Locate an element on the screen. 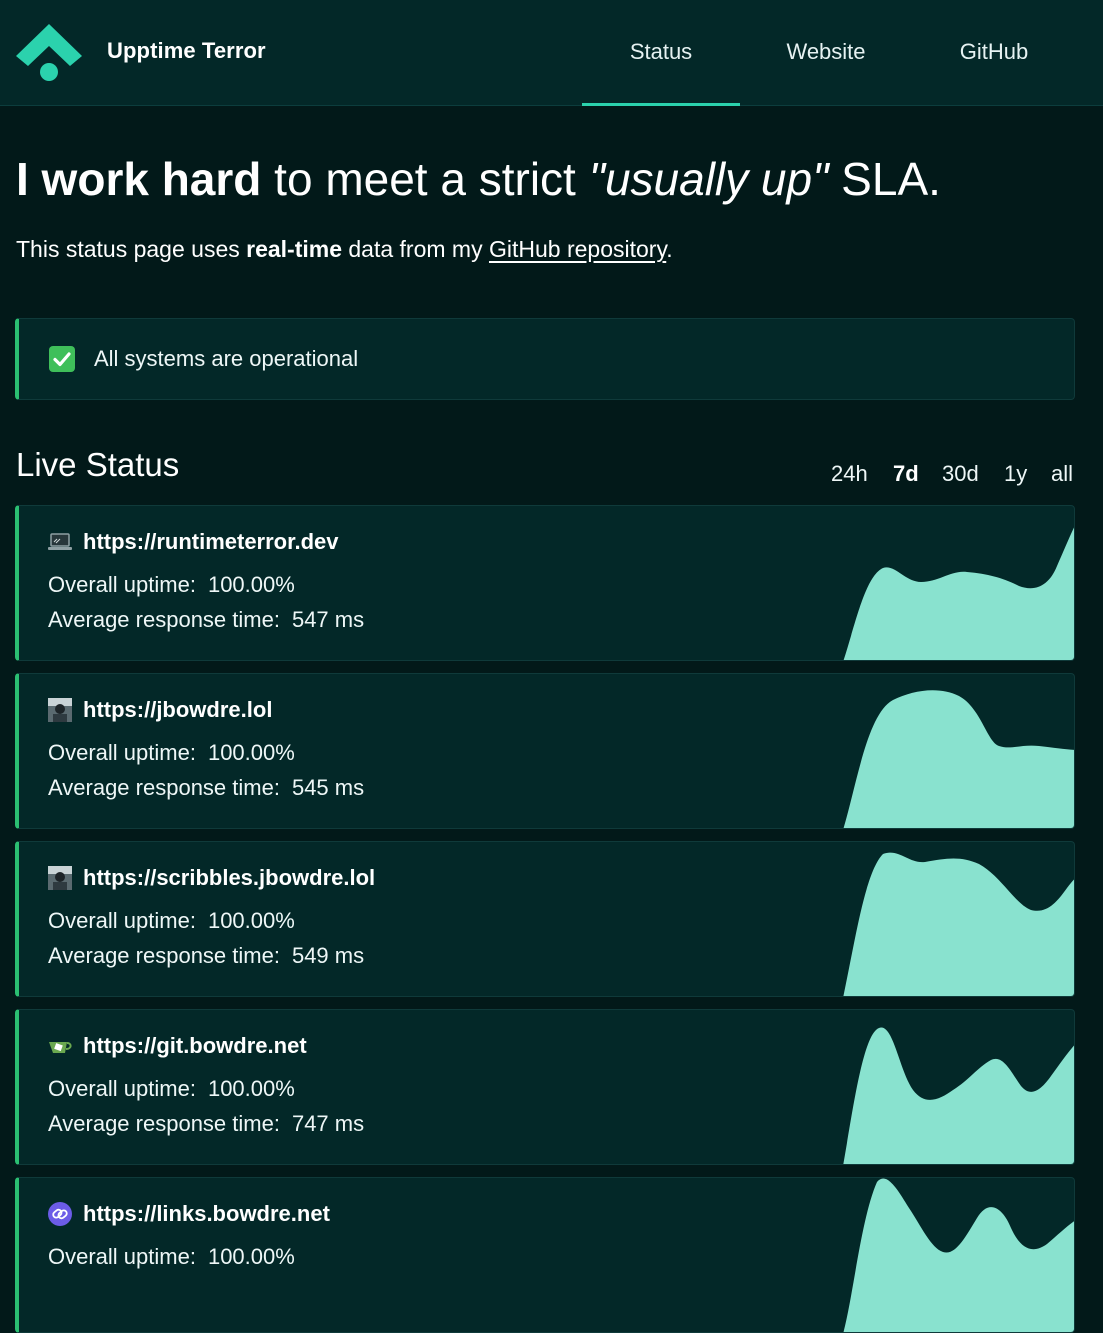 The width and height of the screenshot is (1103, 1333). response-row: Average response time: 549 ms is located at coordinates (206, 956).